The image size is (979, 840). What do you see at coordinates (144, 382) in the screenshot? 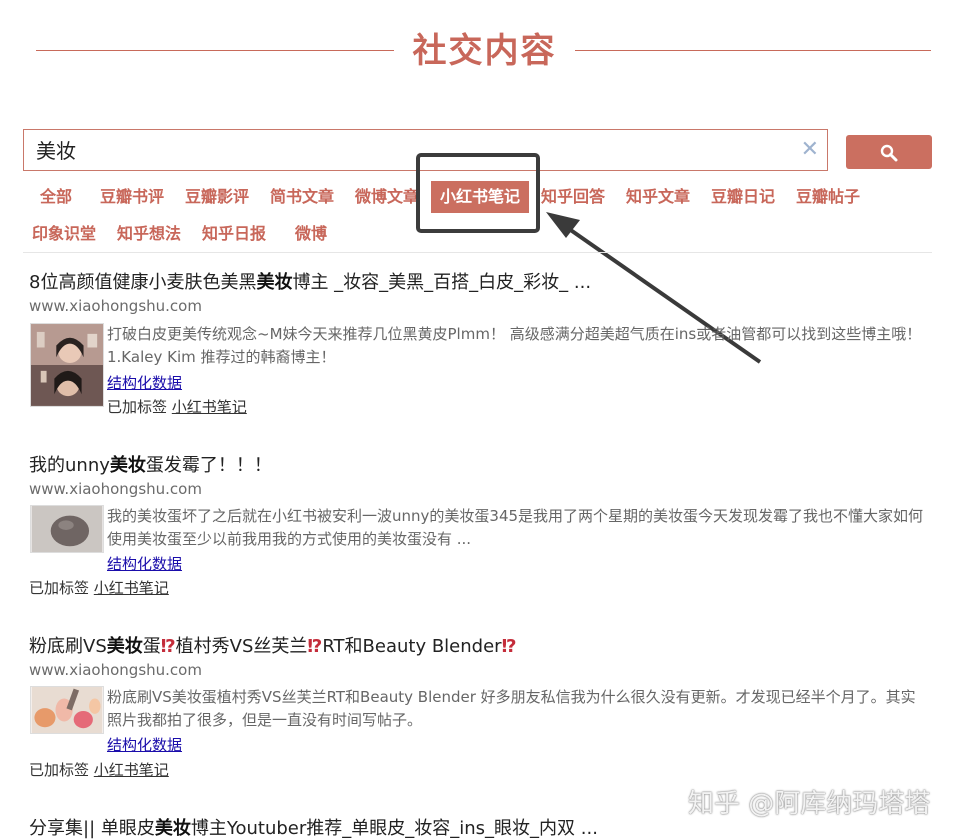
I see `structured-data-link-1: 结构化数据` at bounding box center [144, 382].